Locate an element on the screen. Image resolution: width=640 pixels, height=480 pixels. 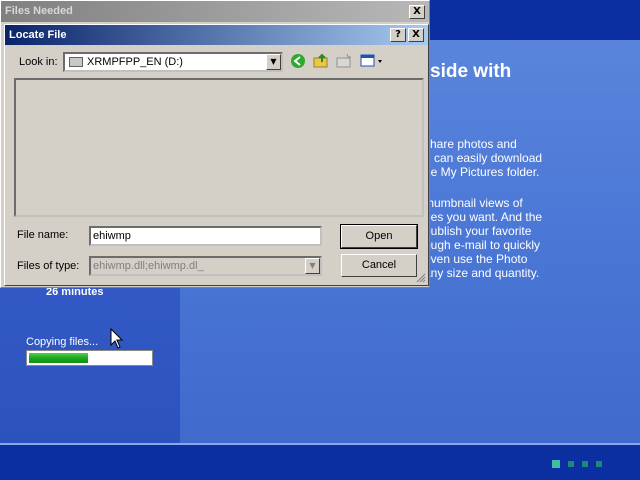
help-button: ? is located at coordinates (398, 35).